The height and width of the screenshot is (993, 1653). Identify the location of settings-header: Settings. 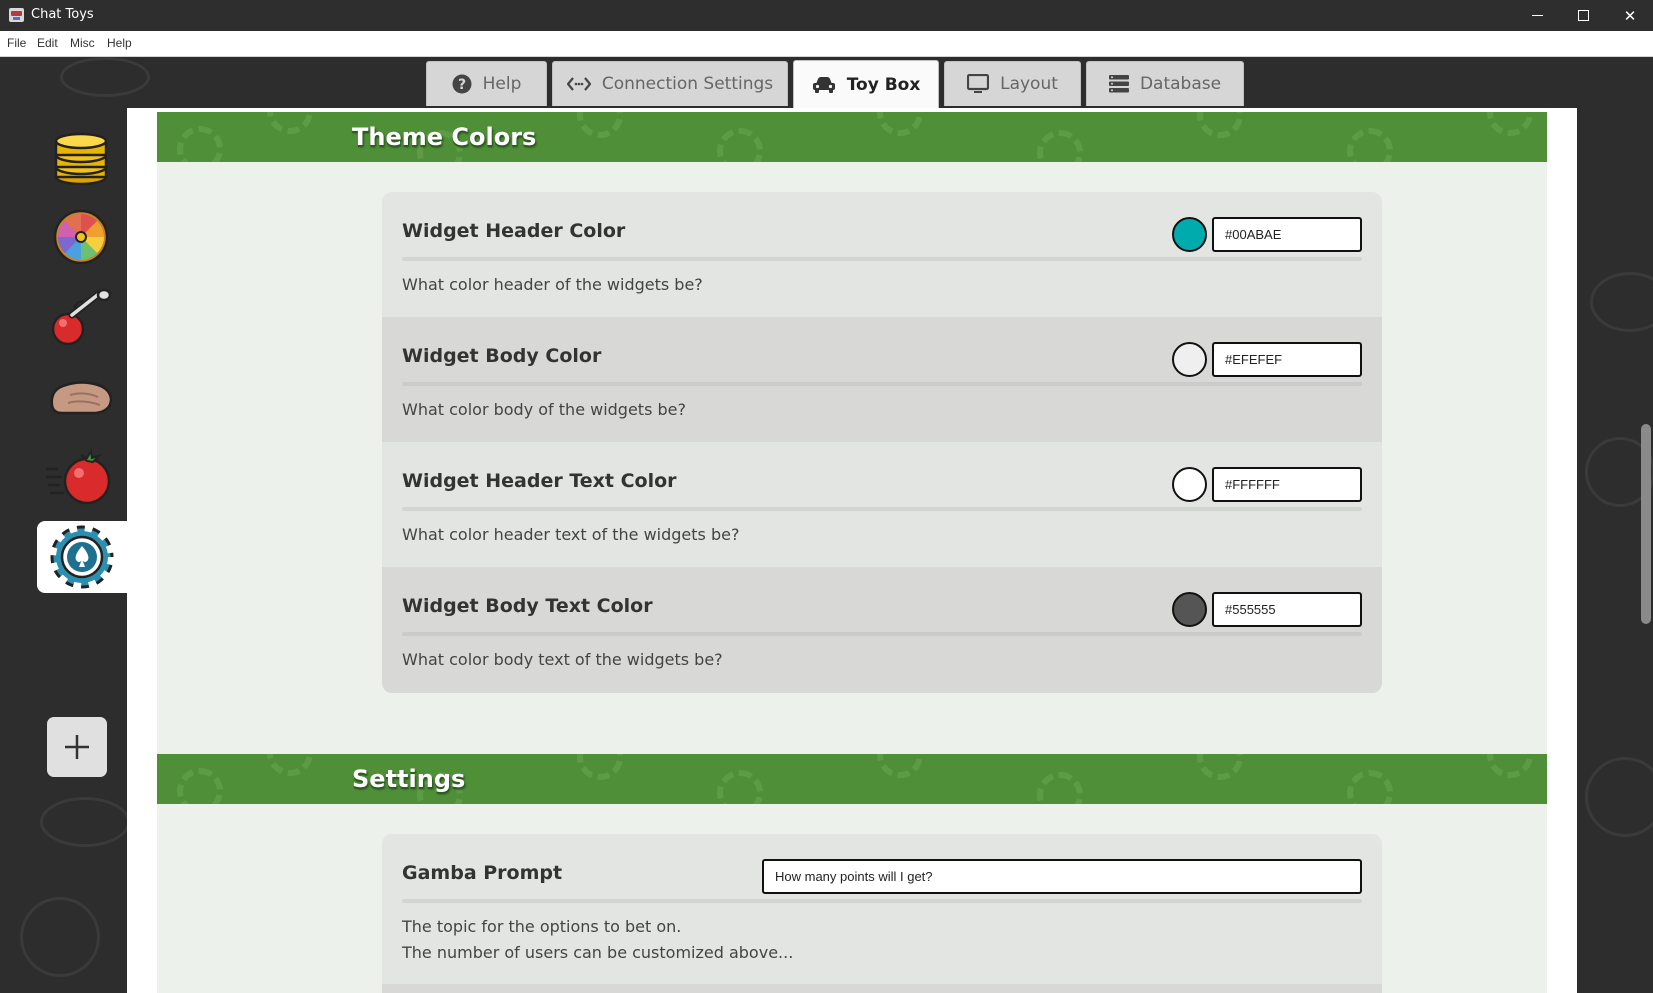
(852, 779).